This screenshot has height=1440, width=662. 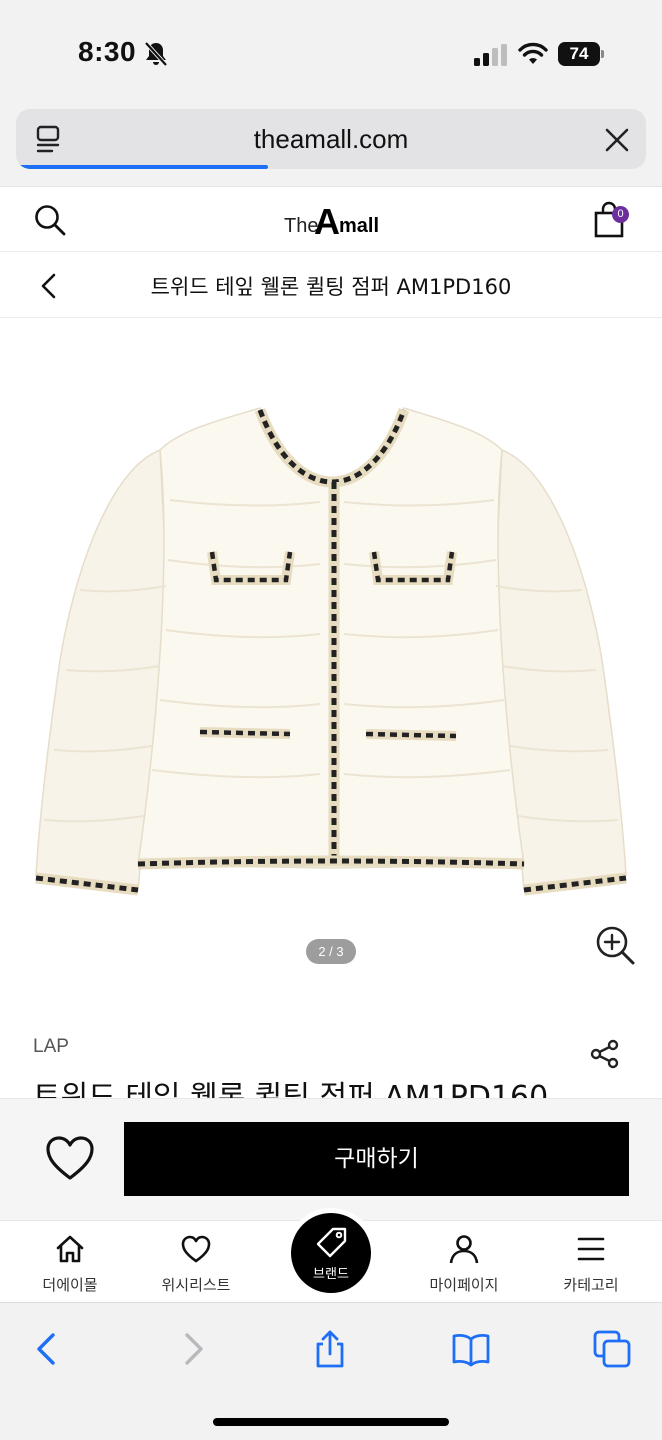 I want to click on nav-item-mypage: 마이페이지, so click(x=464, y=1262).